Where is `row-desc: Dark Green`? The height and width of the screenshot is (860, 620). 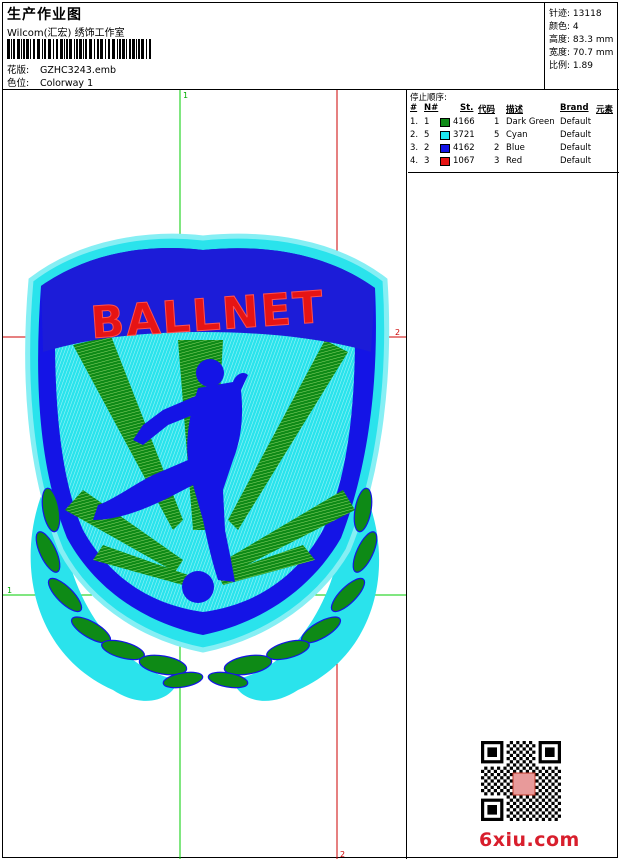
row-desc: Dark Green is located at coordinates (530, 122).